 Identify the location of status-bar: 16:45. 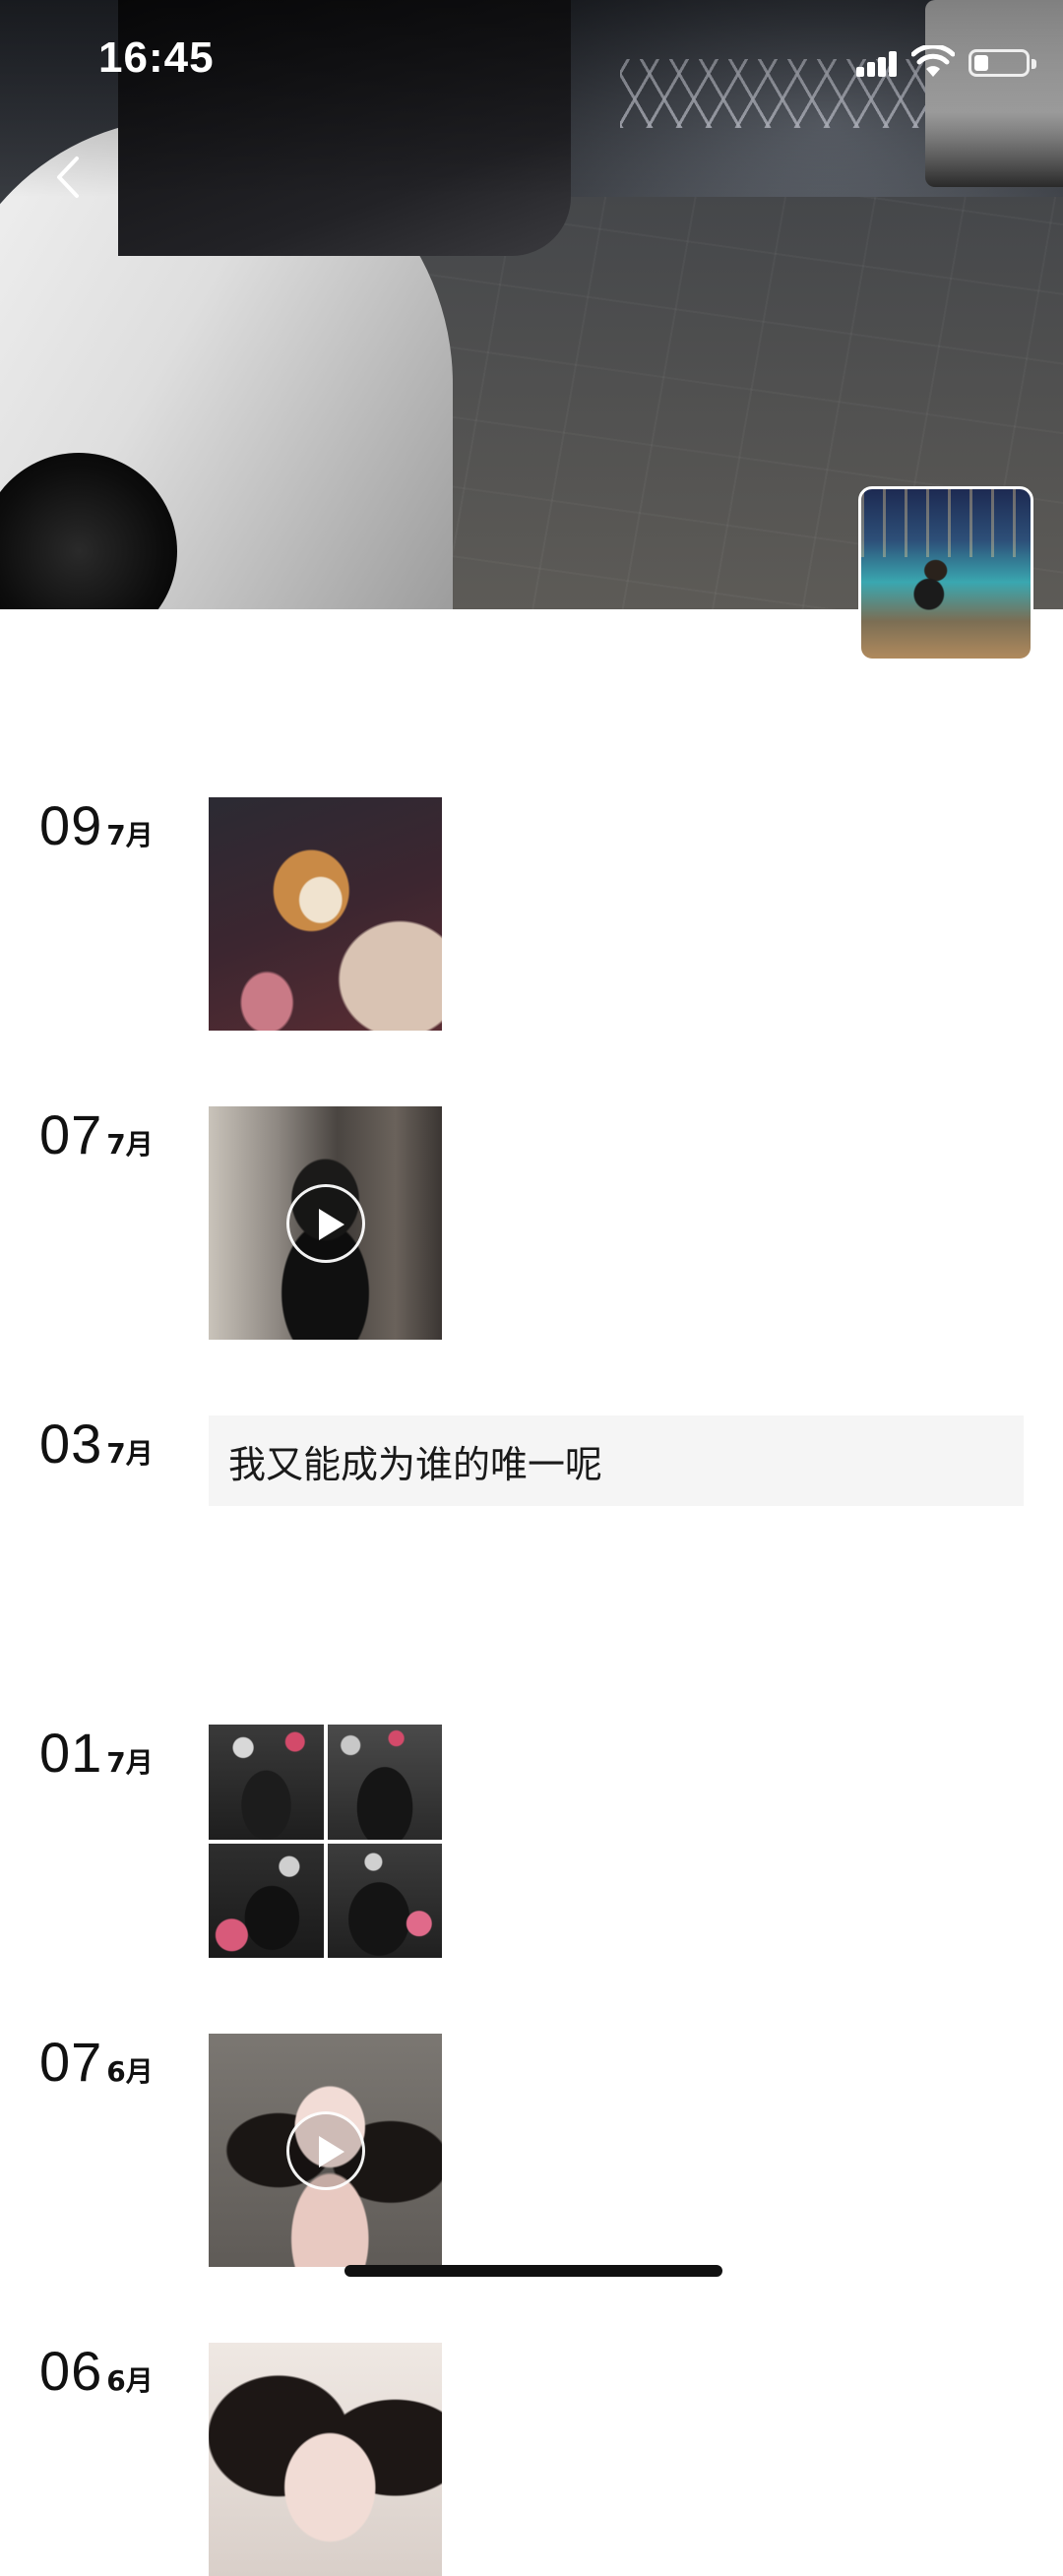
(531, 59).